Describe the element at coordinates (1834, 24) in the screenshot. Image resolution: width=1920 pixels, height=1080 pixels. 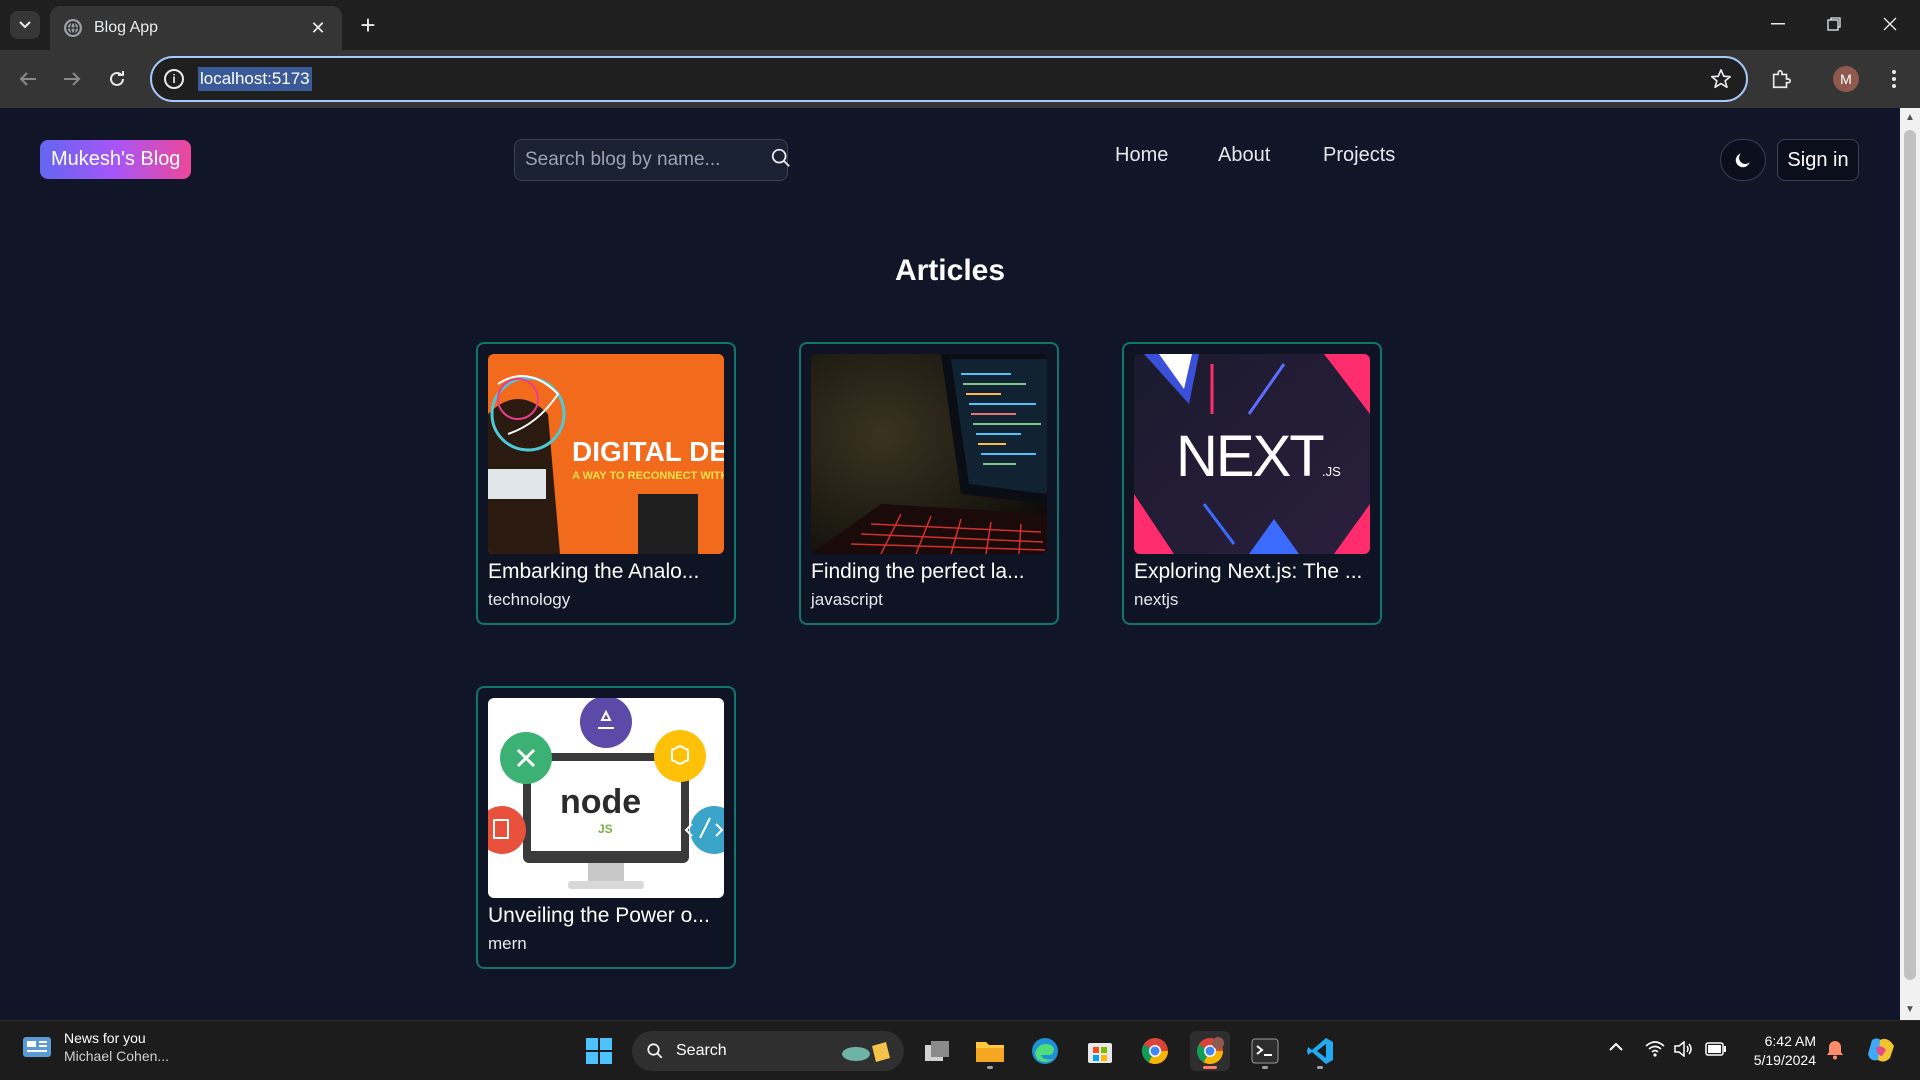
I see `restore-button` at that location.